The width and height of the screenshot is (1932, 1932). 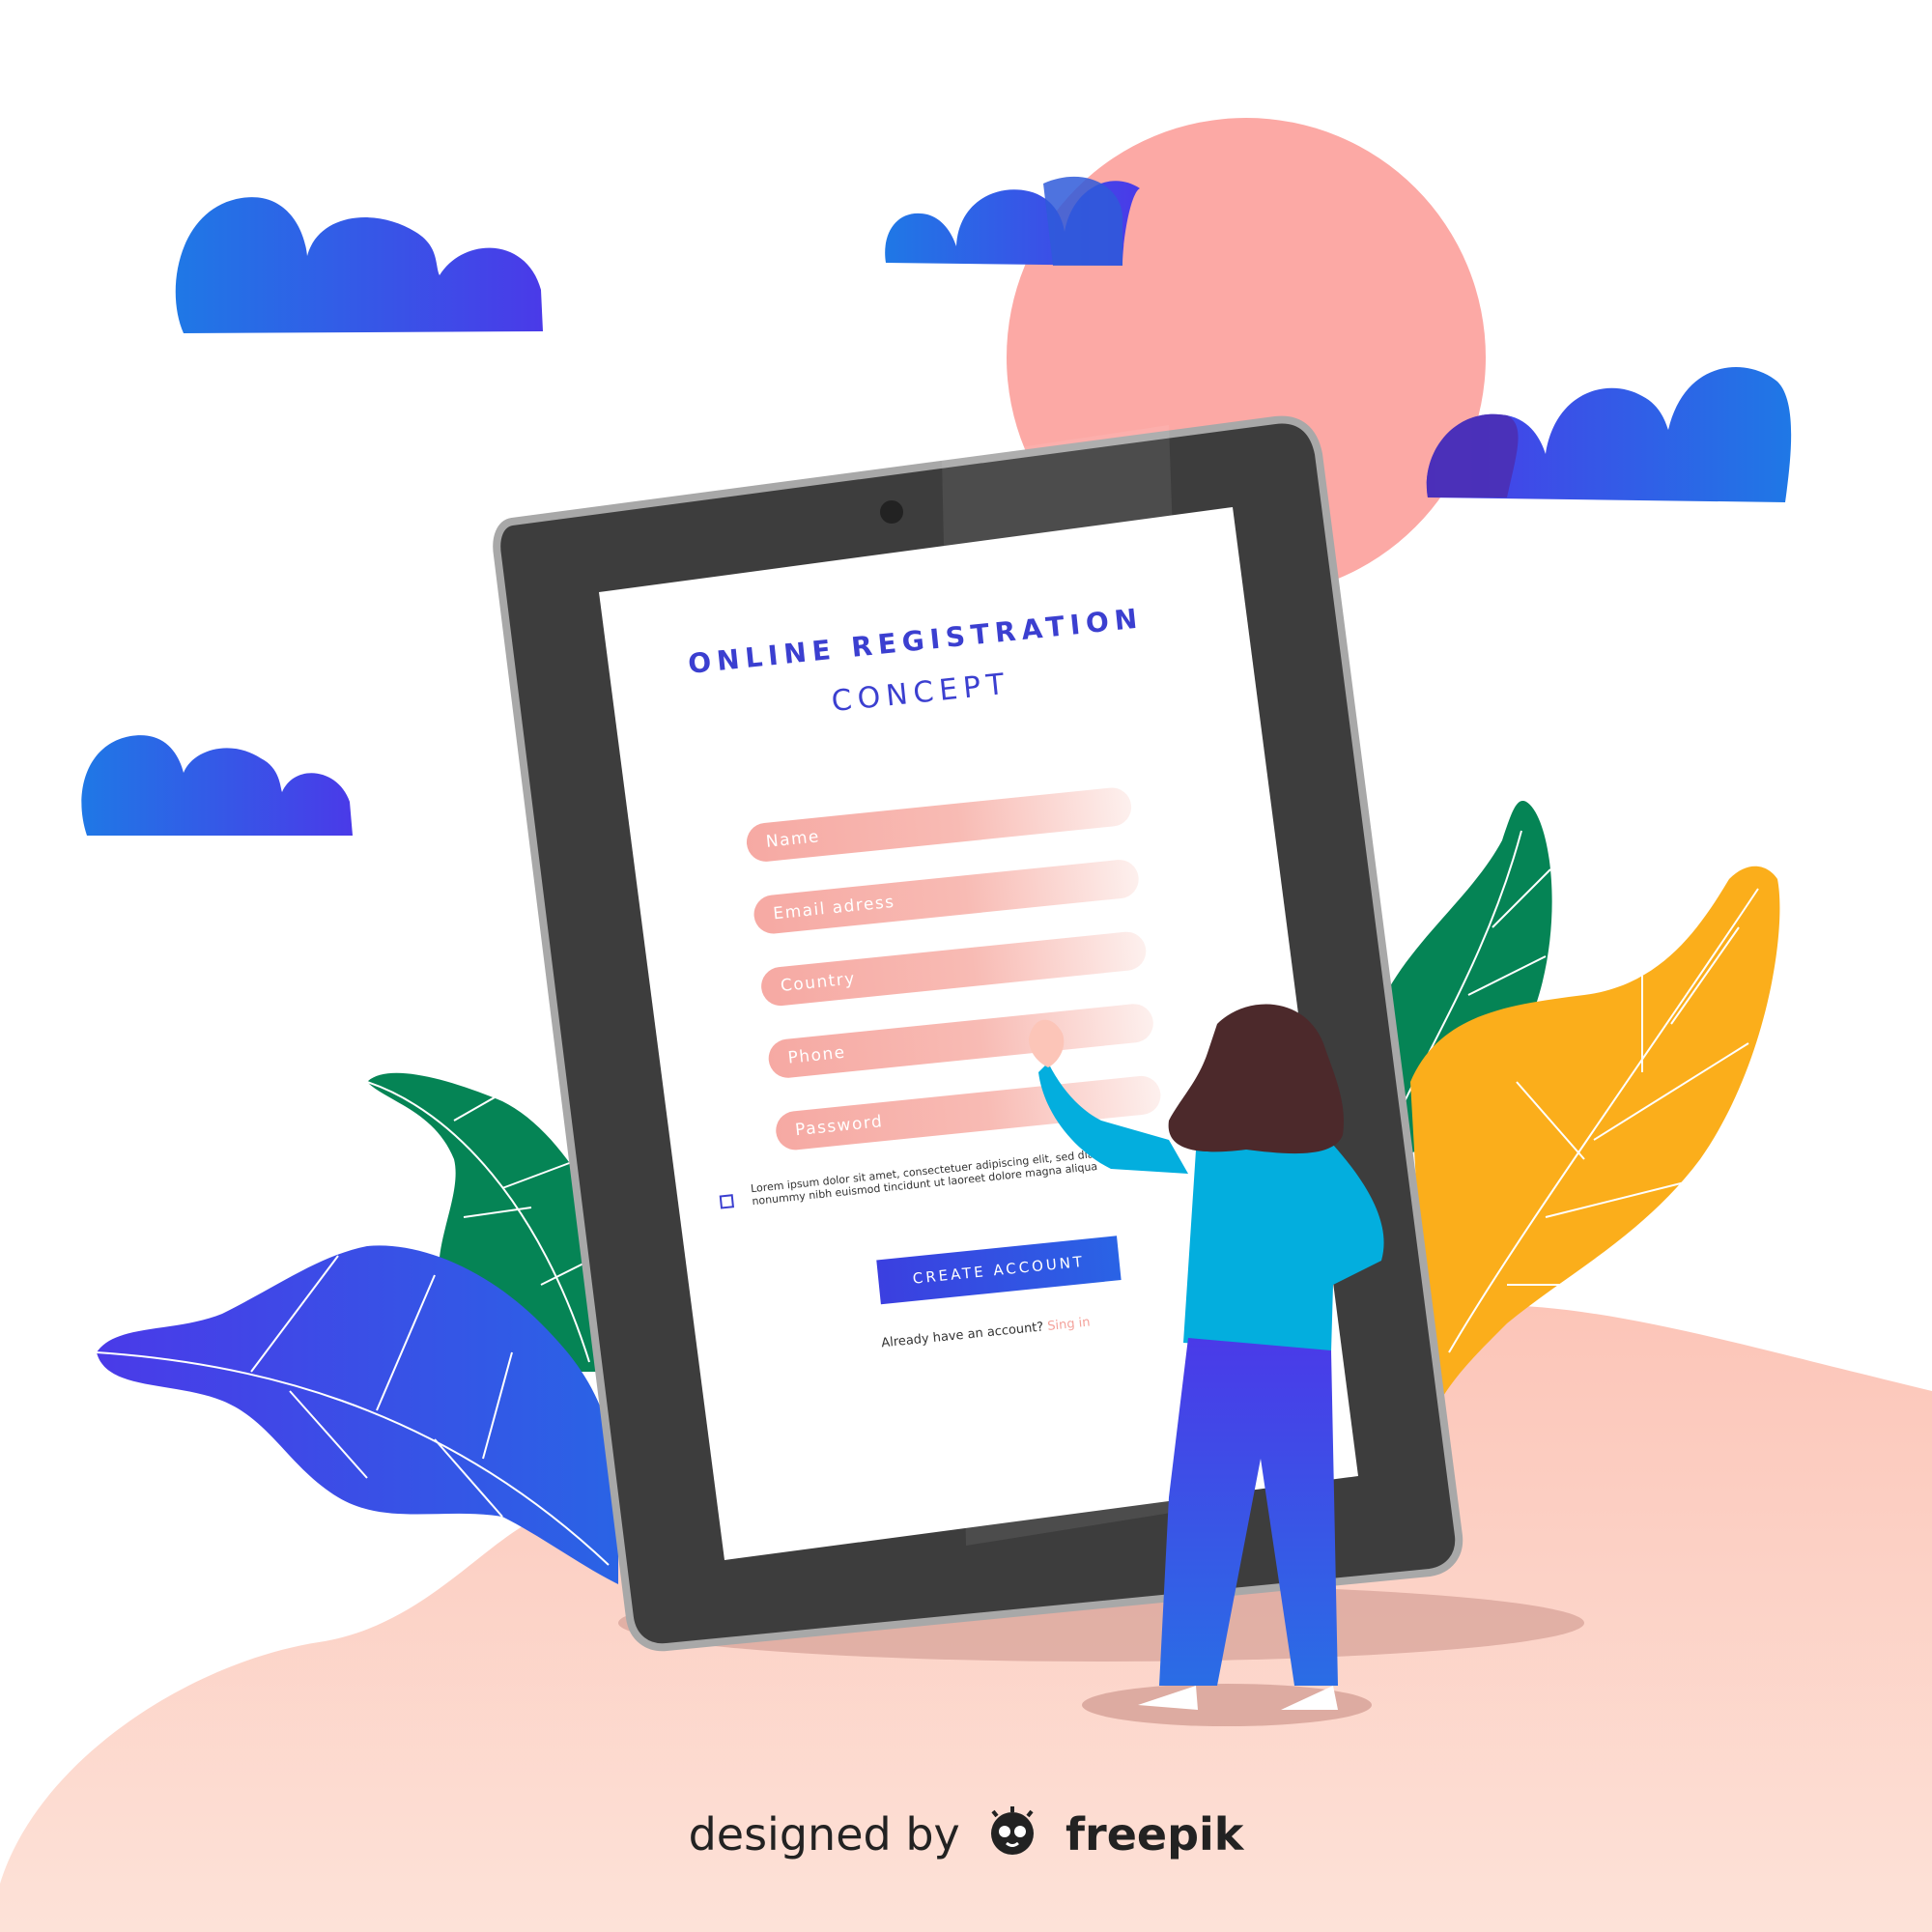 I want to click on freepik-logo-icon, so click(x=1012, y=1837).